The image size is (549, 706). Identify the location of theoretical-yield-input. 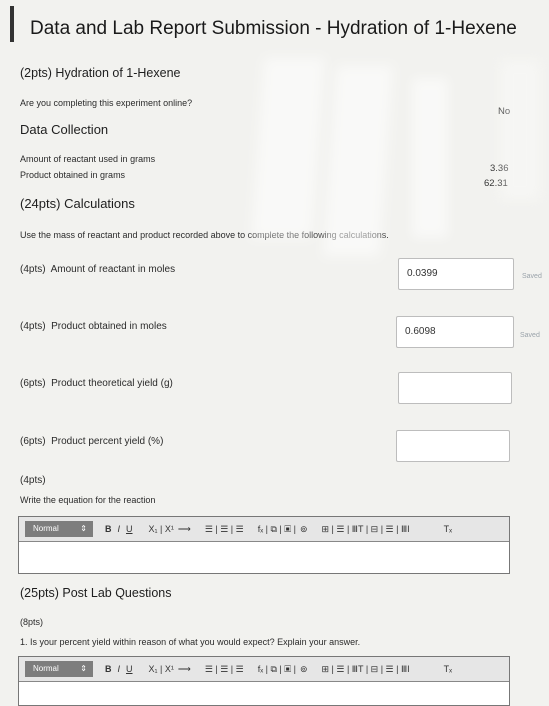
(455, 388).